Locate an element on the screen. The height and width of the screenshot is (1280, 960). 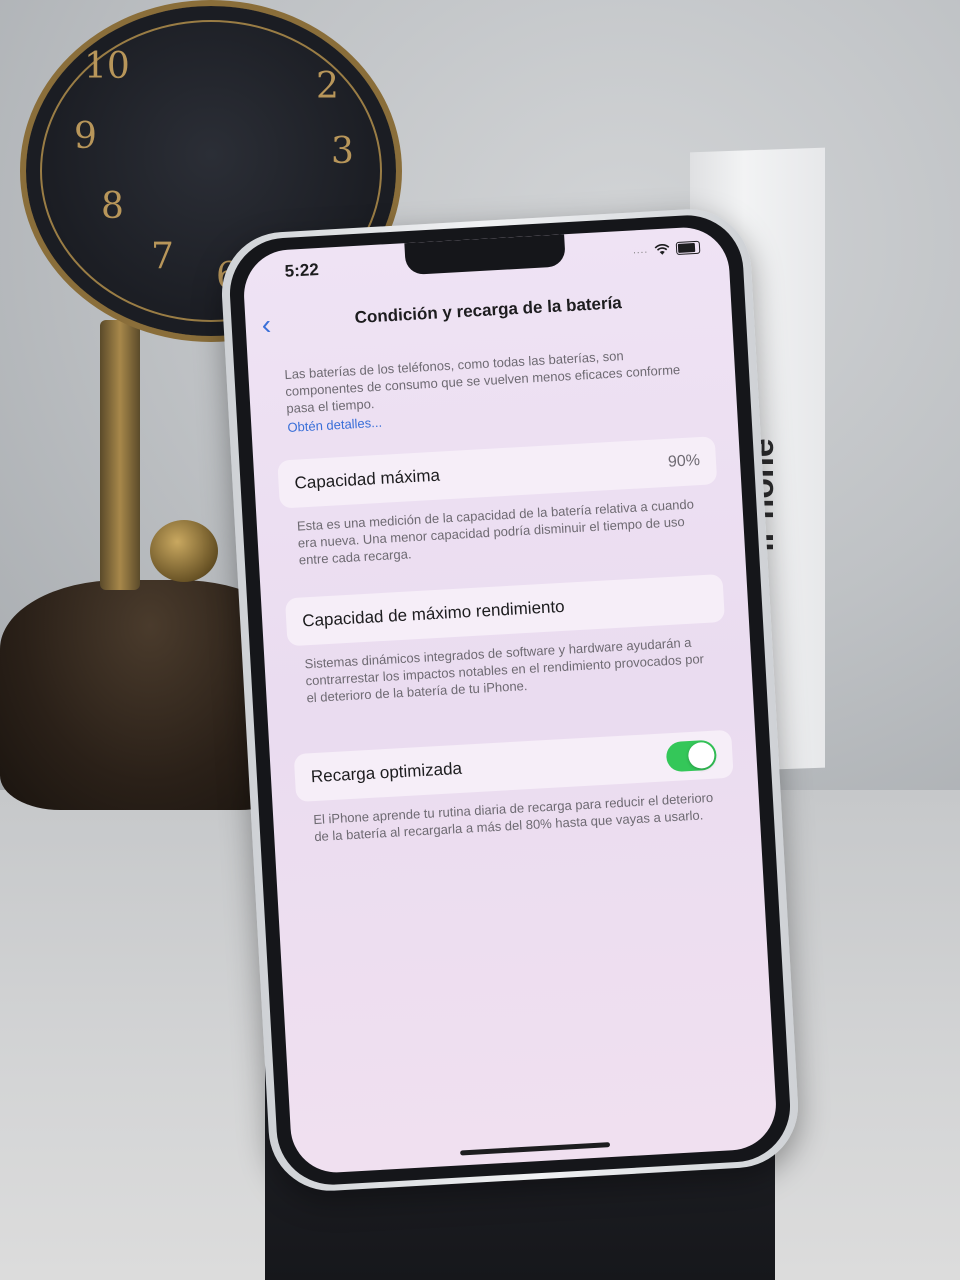
toggle-knob is located at coordinates (701, 755).